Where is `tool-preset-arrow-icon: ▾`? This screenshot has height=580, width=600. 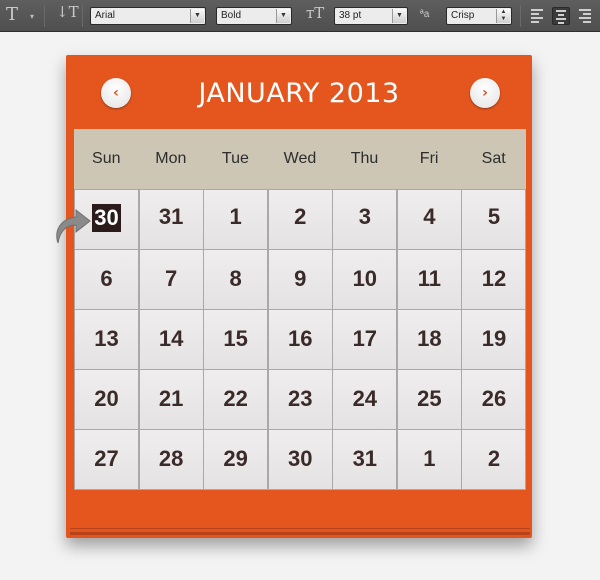 tool-preset-arrow-icon: ▾ is located at coordinates (32, 16).